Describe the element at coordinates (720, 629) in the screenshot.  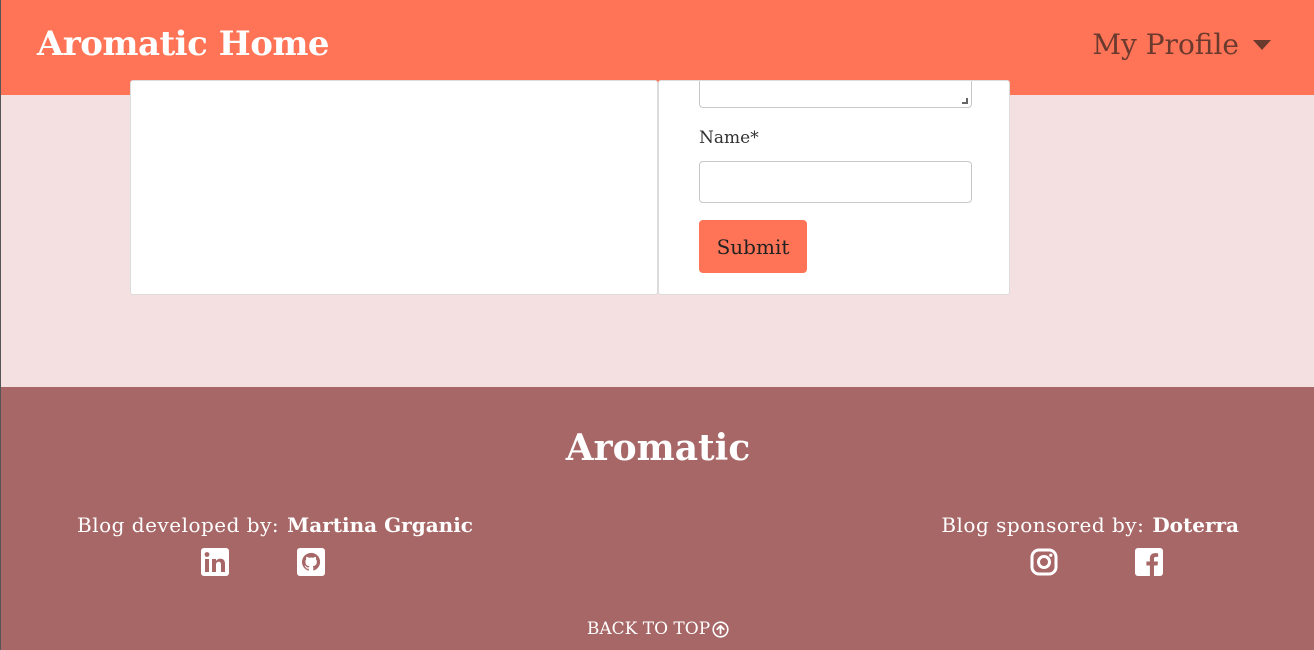
I see `arrow-up-circle-icon` at that location.